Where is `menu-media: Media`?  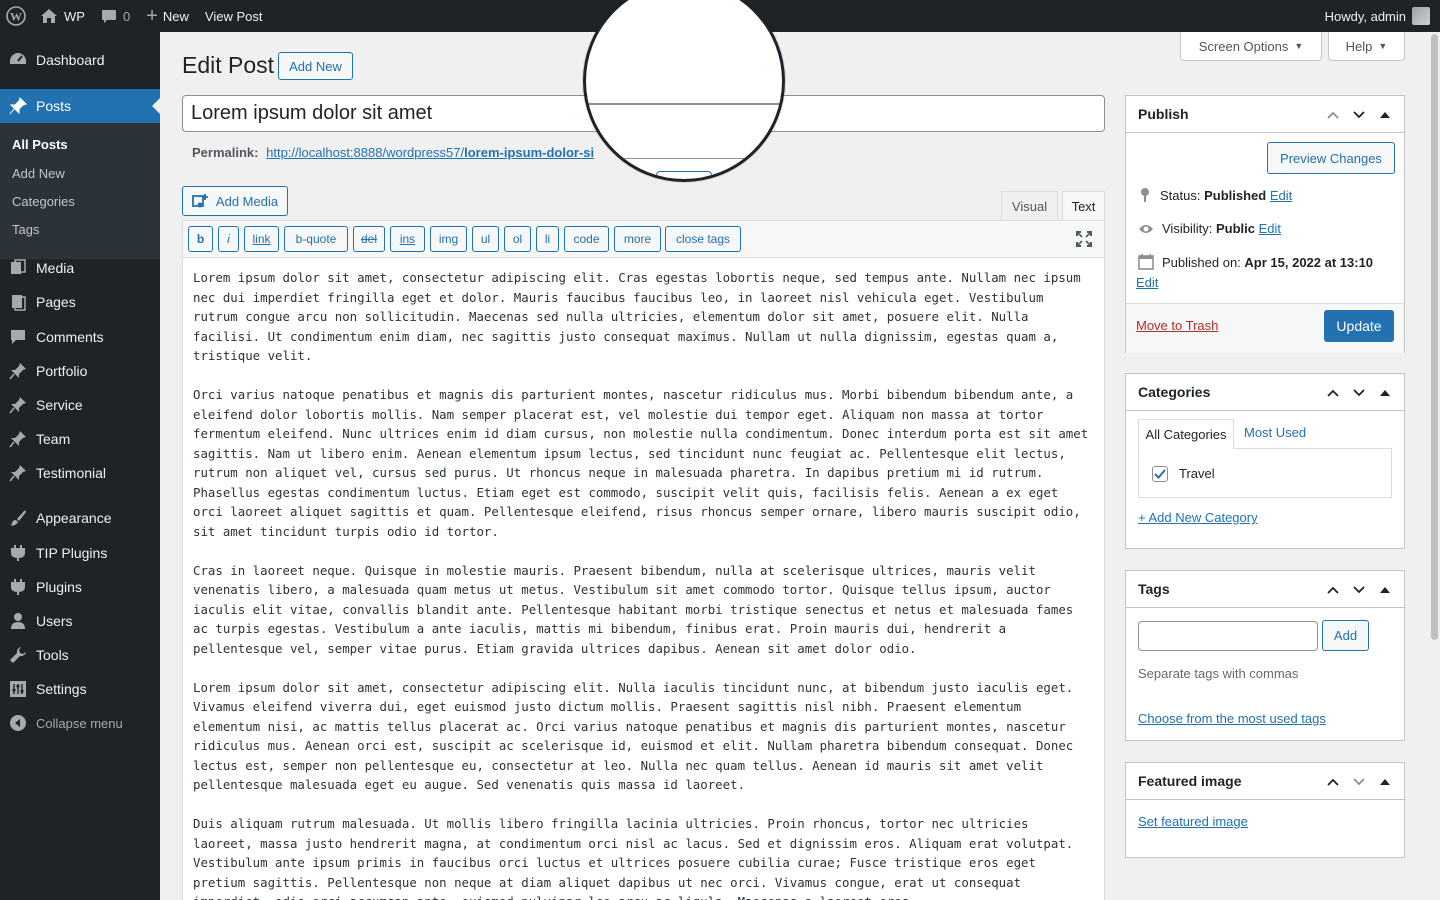
menu-media: Media is located at coordinates (80, 268).